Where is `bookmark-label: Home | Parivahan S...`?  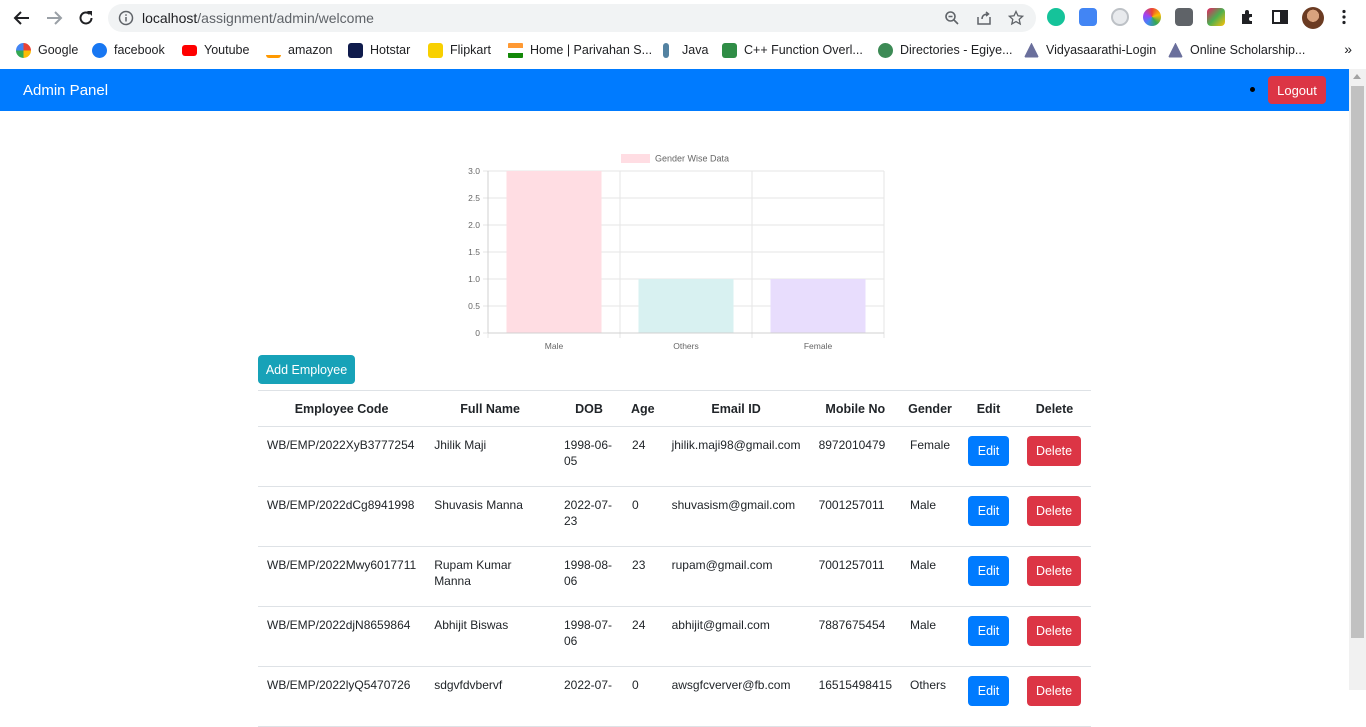
bookmark-label: Home | Parivahan S... is located at coordinates (591, 50).